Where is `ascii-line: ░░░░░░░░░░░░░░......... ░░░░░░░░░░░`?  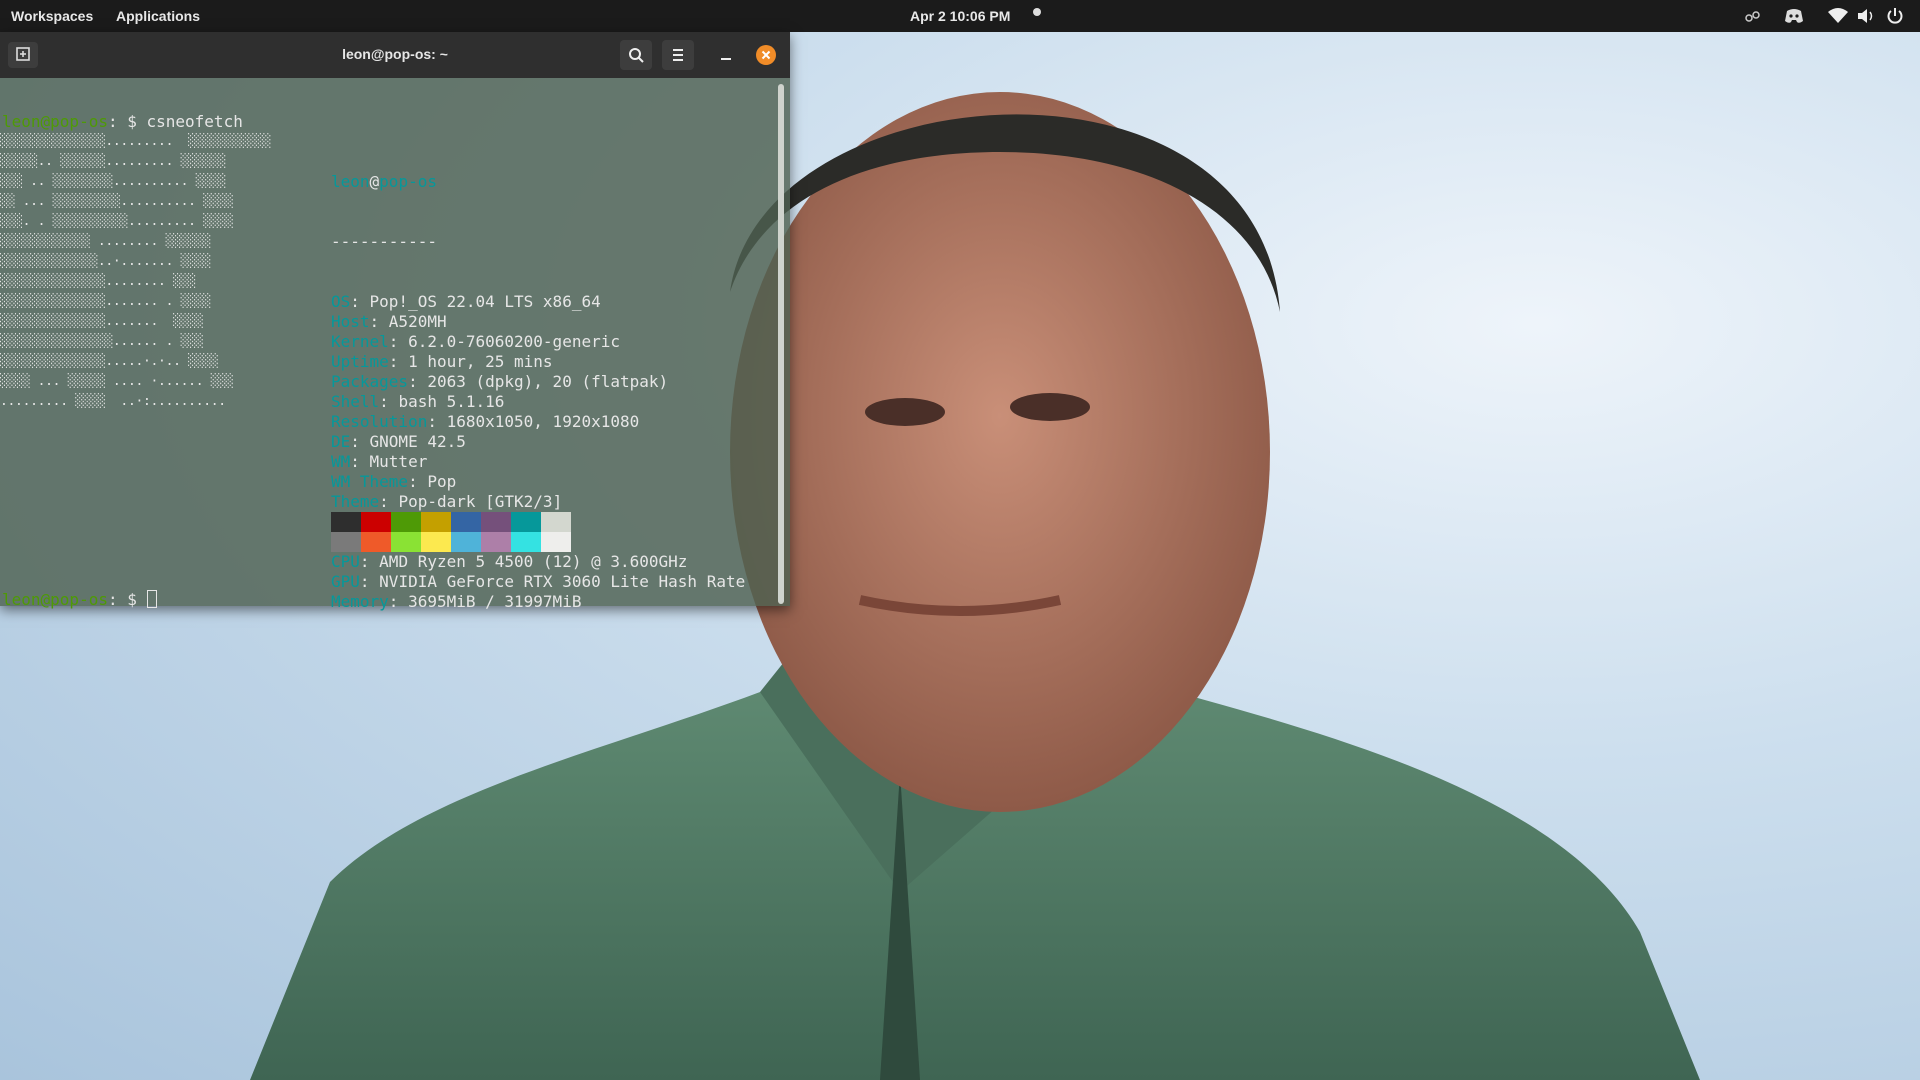 ascii-line: ░░░░░░░░░░░░░░......... ░░░░░░░░░░░ is located at coordinates (135, 141).